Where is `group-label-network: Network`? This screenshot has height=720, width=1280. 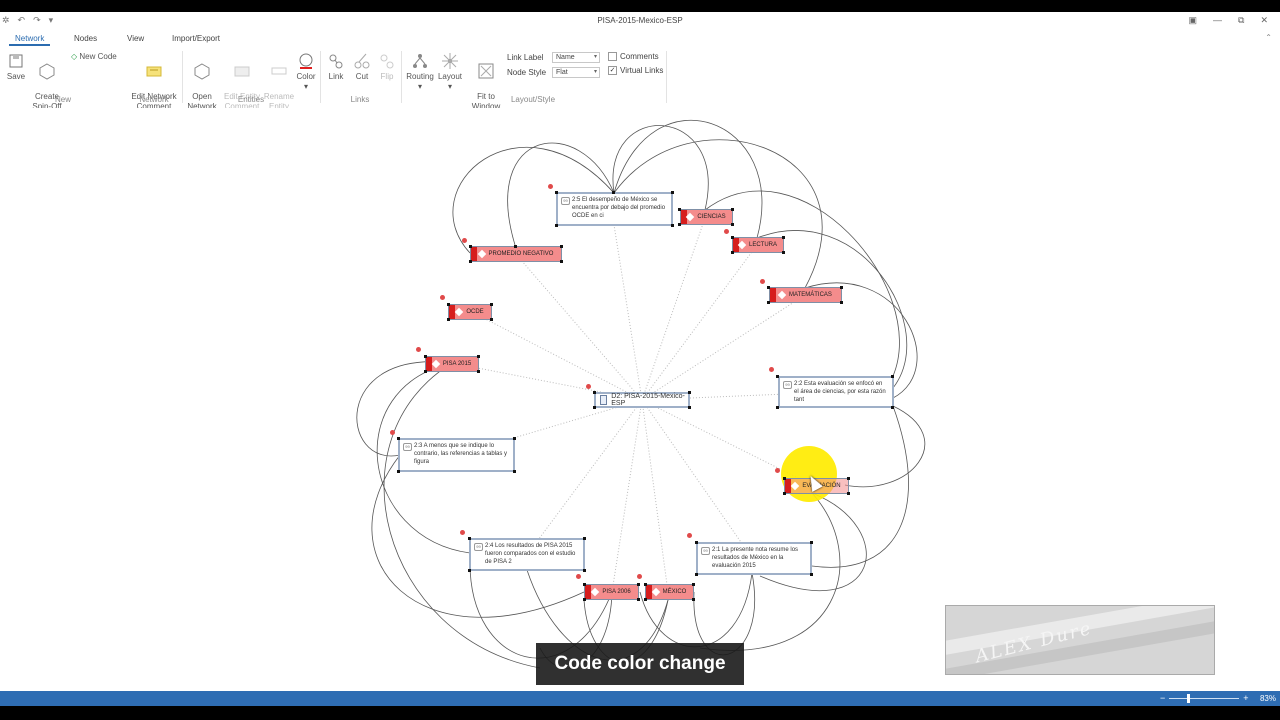
group-label-network: Network is located at coordinates (154, 99).